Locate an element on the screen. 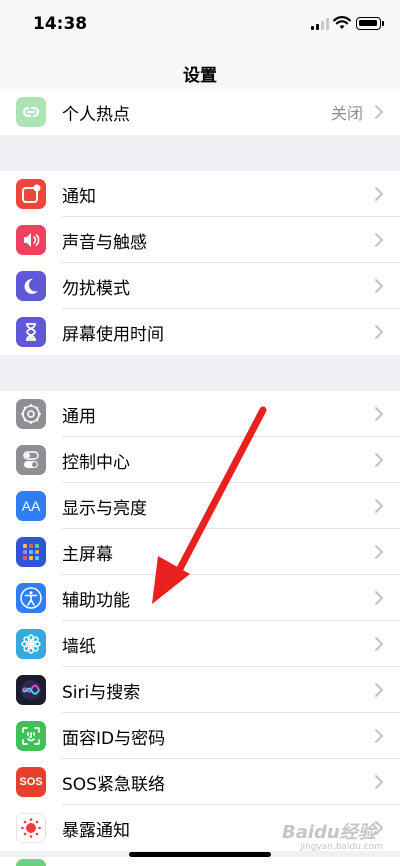 The height and width of the screenshot is (866, 400). exposure-icon is located at coordinates (31, 828).